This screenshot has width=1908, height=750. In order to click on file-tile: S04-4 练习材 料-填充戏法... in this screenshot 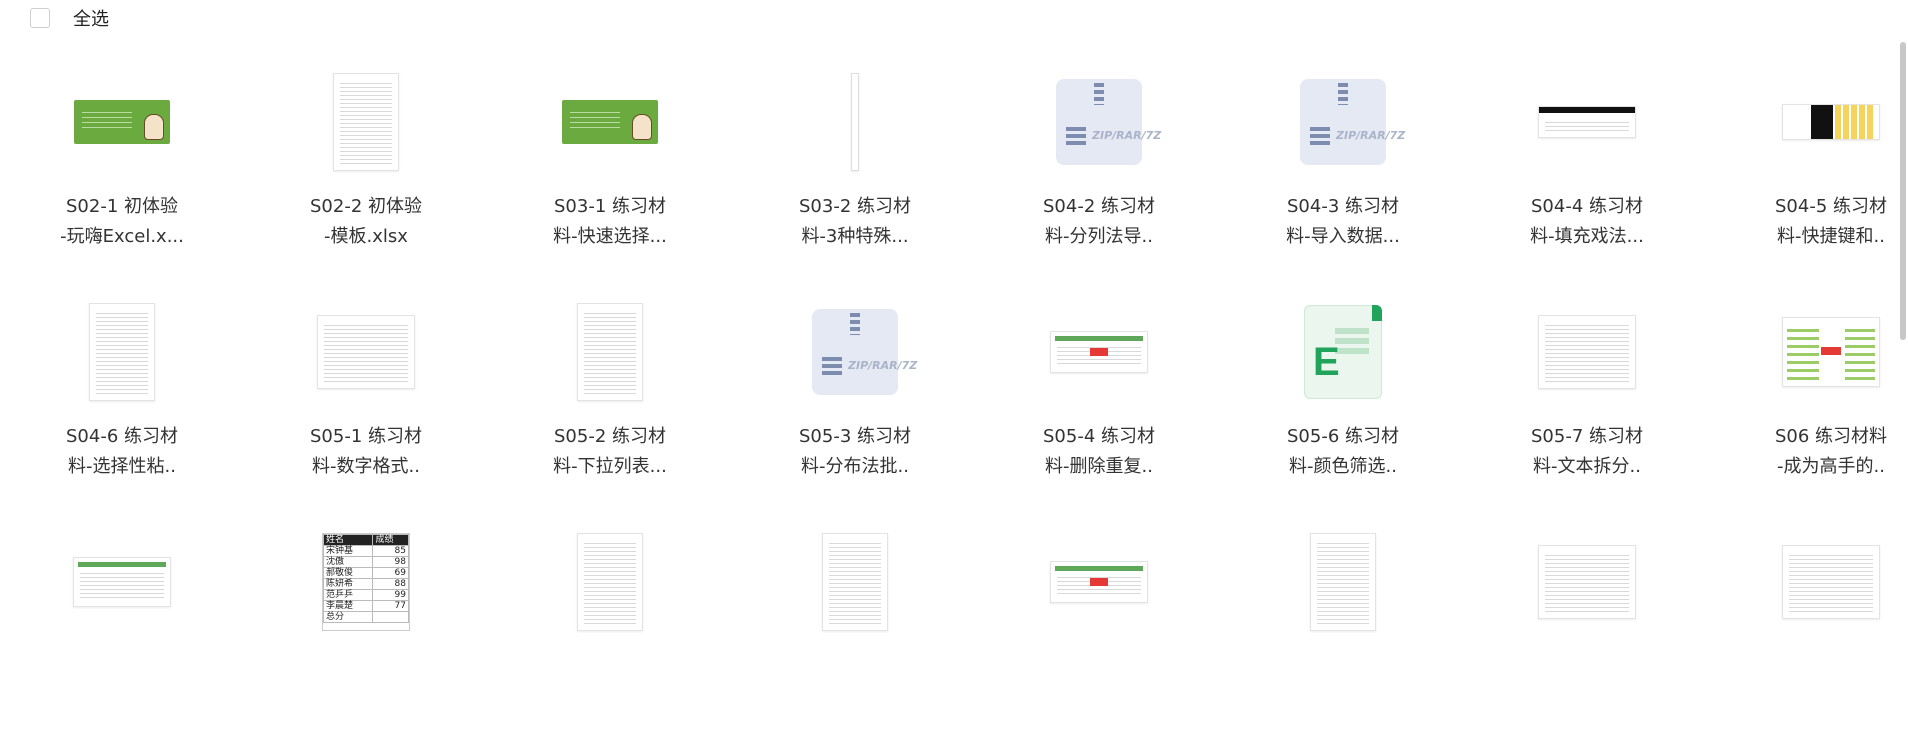, I will do `click(1587, 180)`.